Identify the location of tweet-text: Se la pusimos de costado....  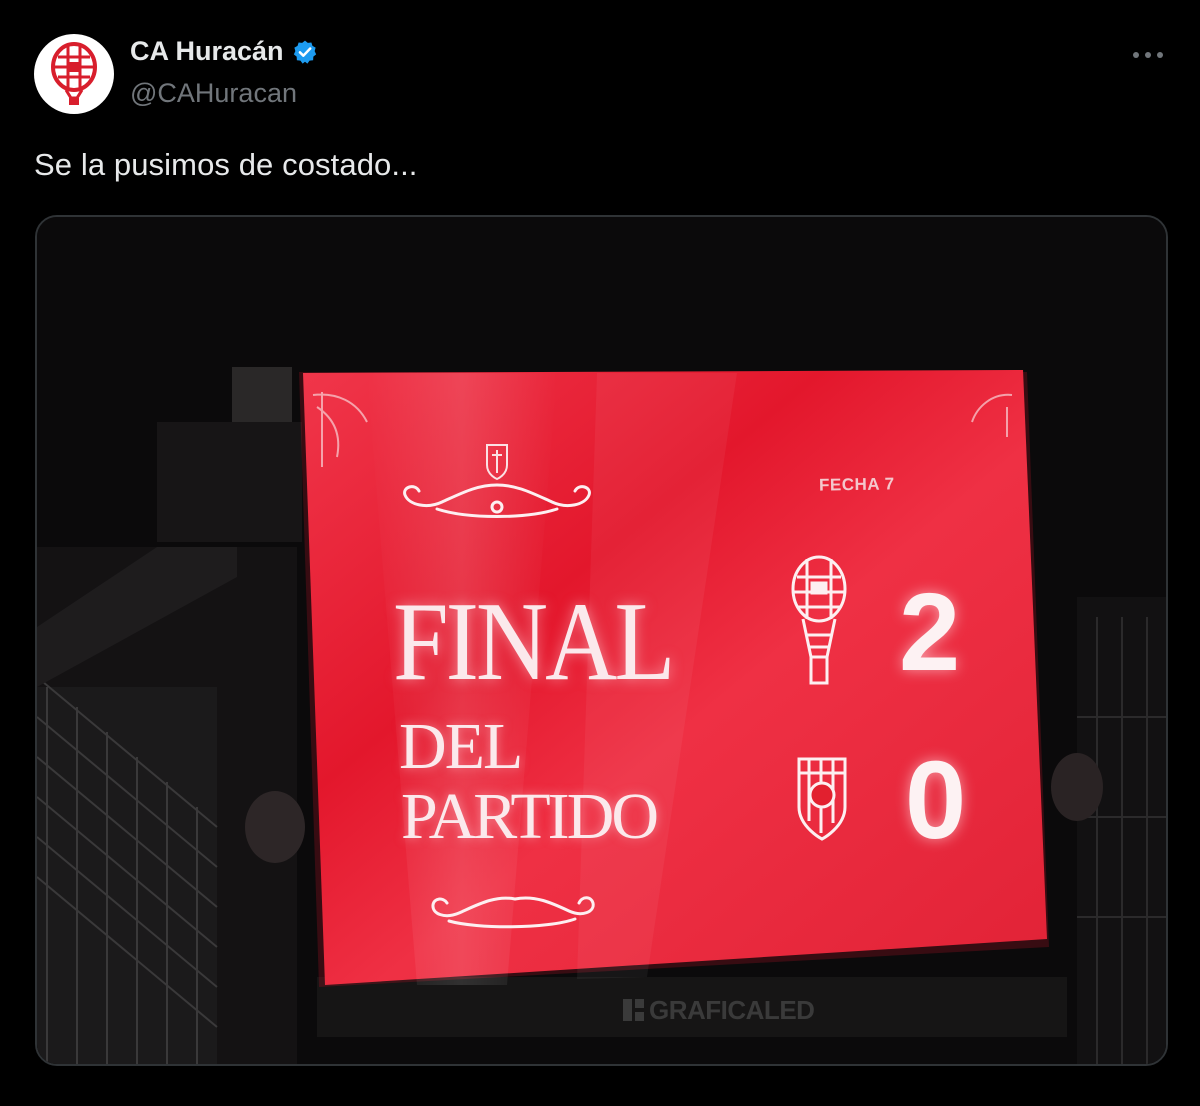
(226, 164).